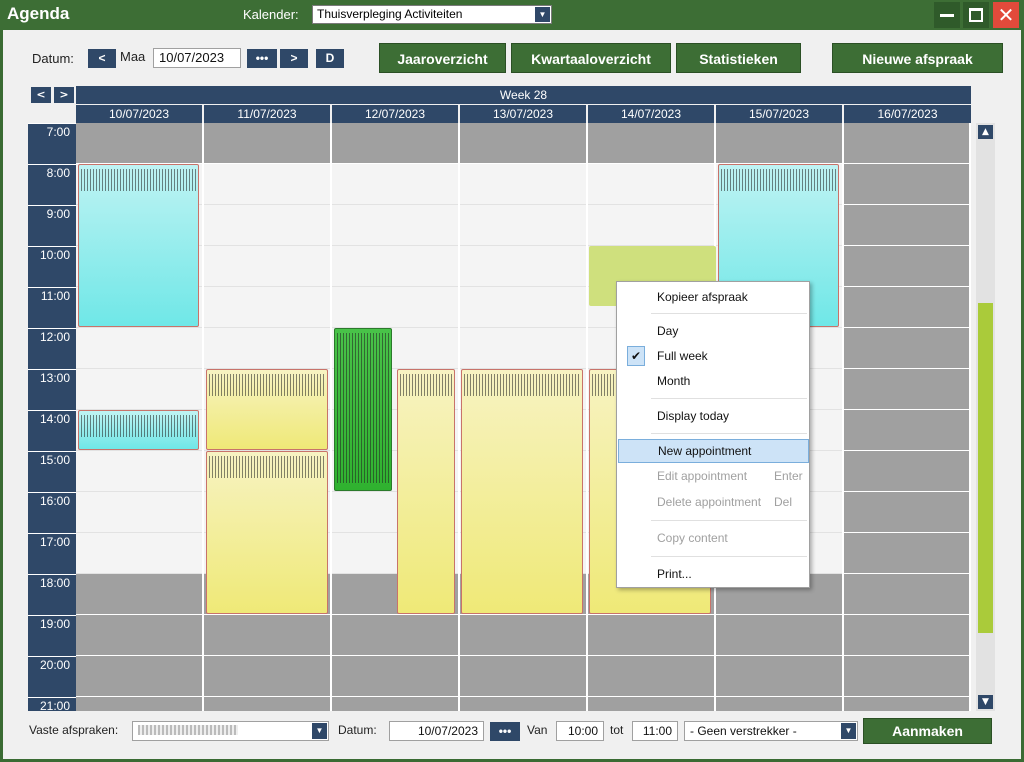 This screenshot has width=1024, height=762. Describe the element at coordinates (907, 114) in the screenshot. I see `day-header: 16/07/2023` at that location.